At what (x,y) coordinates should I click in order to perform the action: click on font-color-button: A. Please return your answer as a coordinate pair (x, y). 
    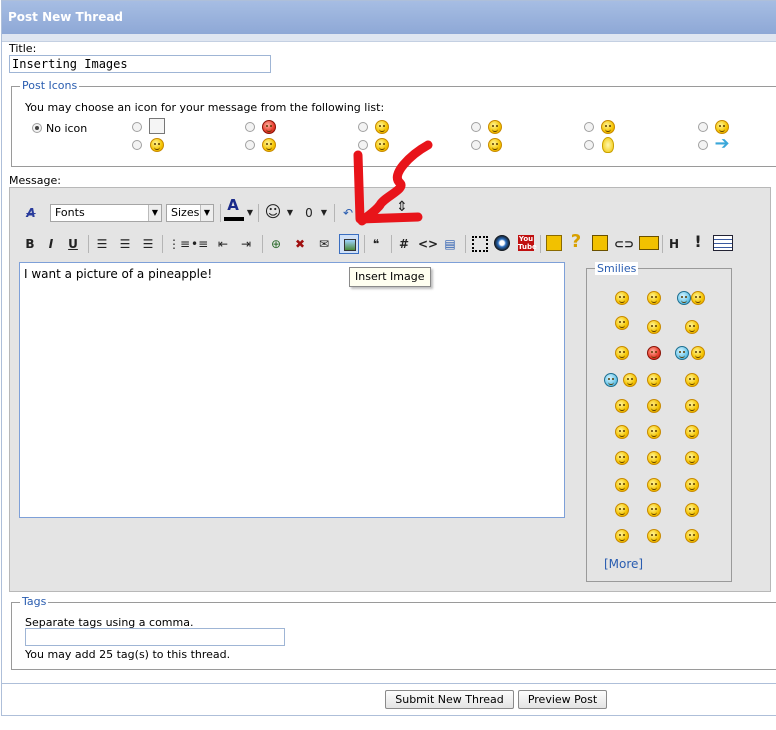
    Looking at the image, I should click on (233, 205).